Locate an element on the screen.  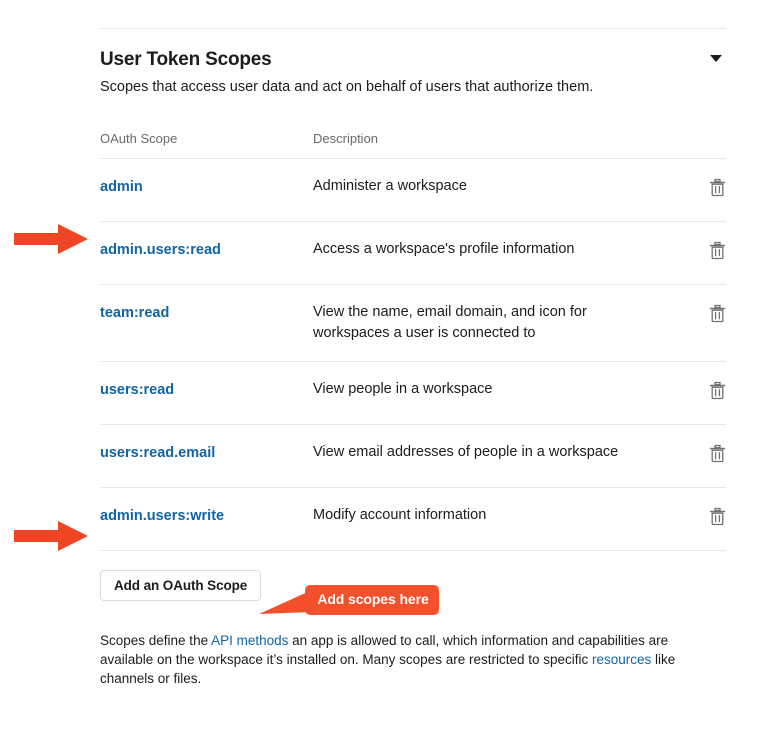
annotation-arrow-admin-users-read is located at coordinates (51, 239).